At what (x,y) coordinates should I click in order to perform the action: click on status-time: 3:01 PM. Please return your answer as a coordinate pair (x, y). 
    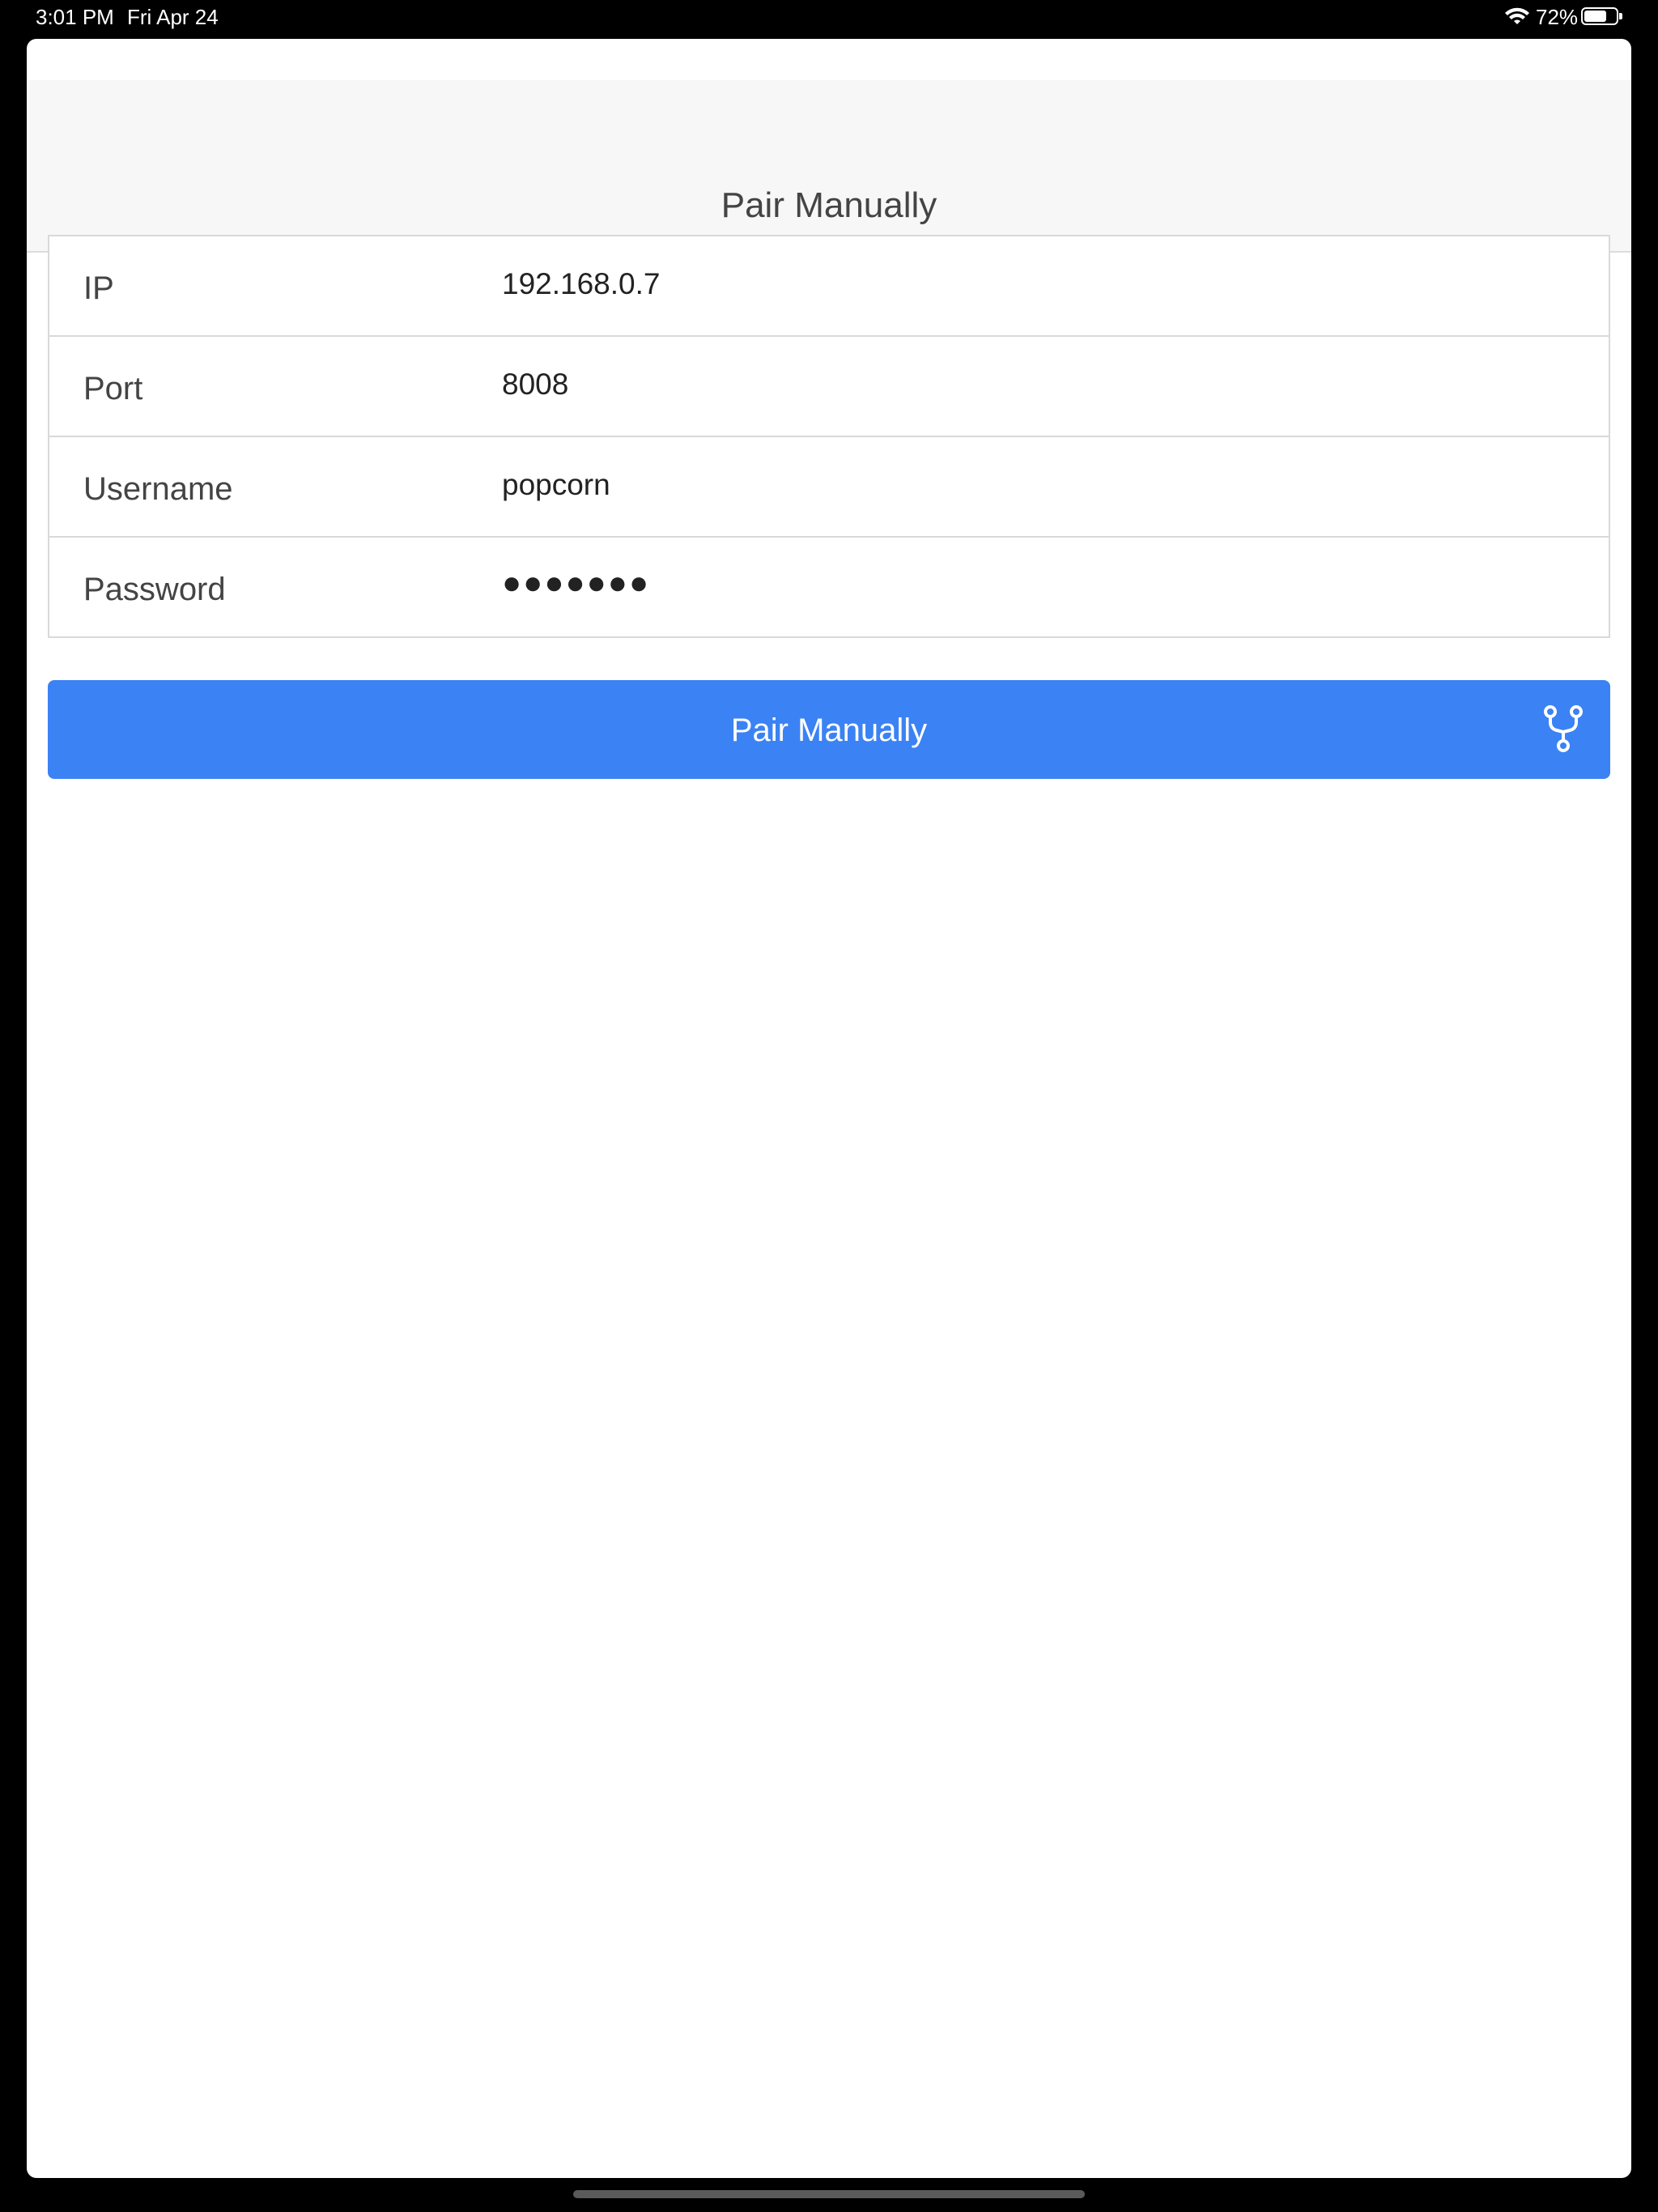
    Looking at the image, I should click on (75, 17).